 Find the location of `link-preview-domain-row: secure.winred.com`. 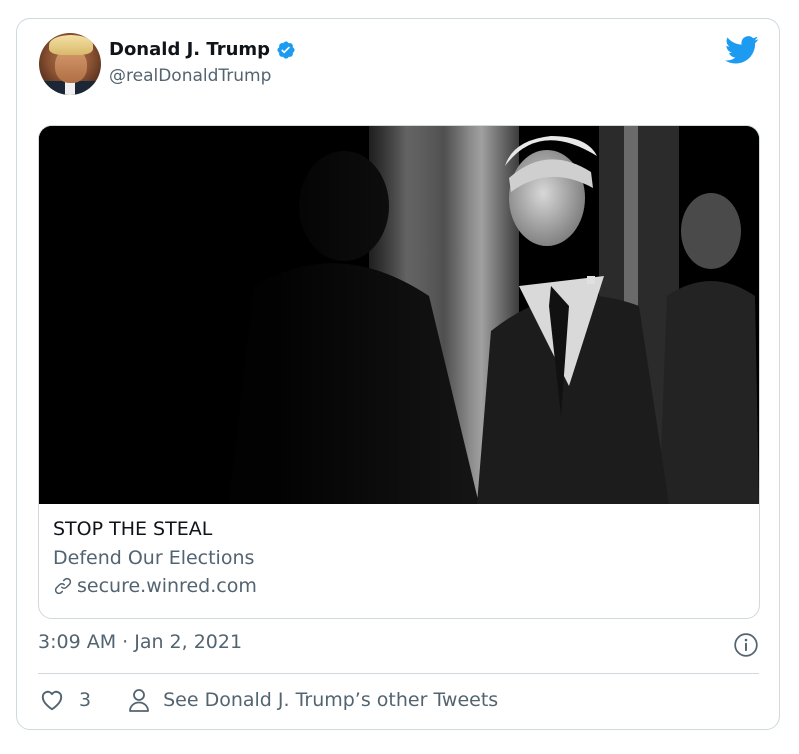

link-preview-domain-row: secure.winred.com is located at coordinates (155, 586).